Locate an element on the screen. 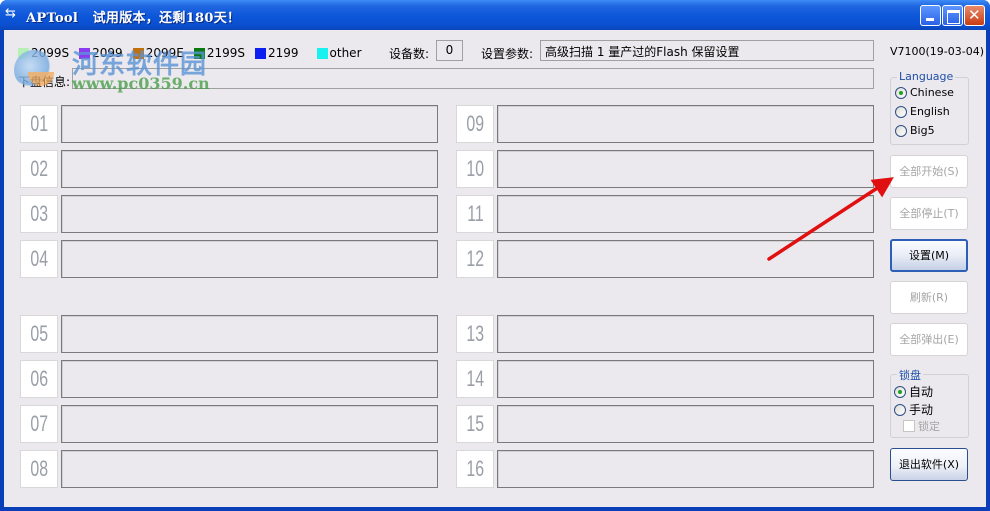 This screenshot has width=990, height=511. slot-number-text: 10 is located at coordinates (475, 168).